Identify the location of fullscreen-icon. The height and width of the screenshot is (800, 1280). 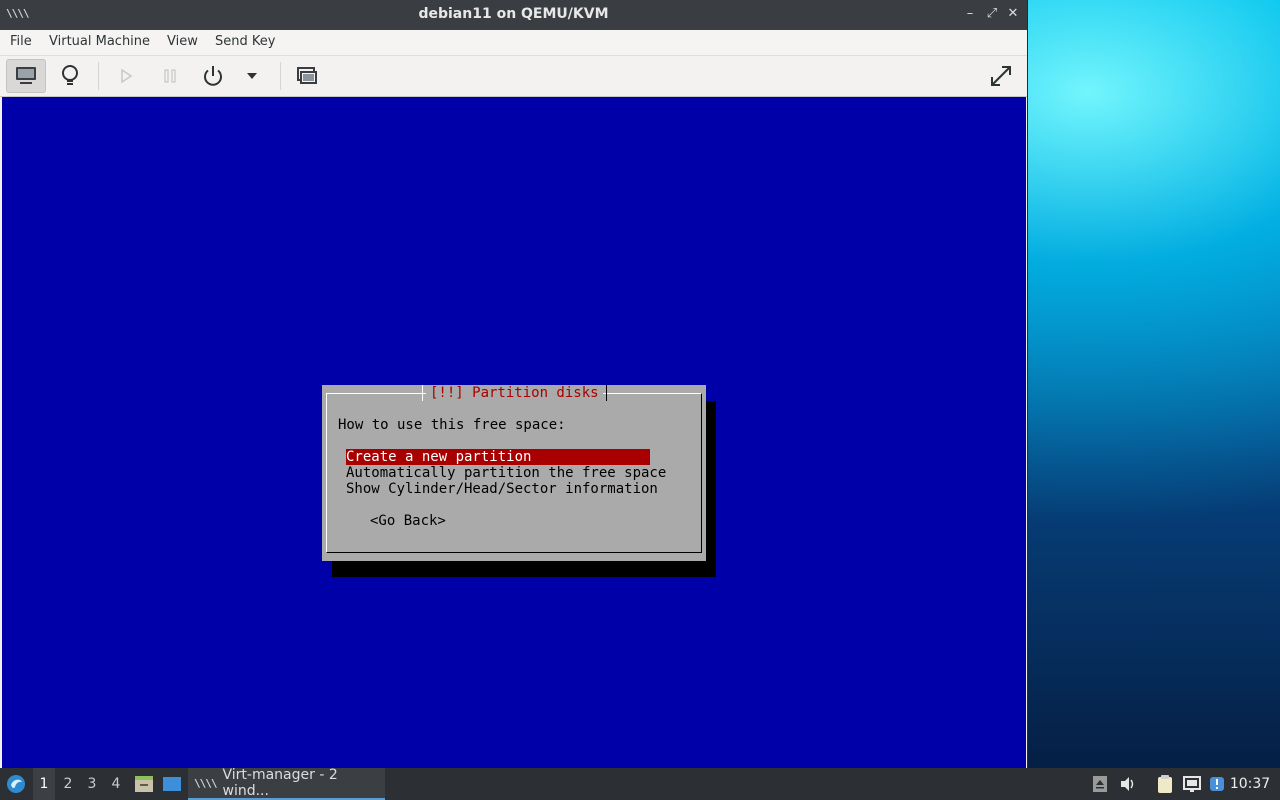
(1001, 76).